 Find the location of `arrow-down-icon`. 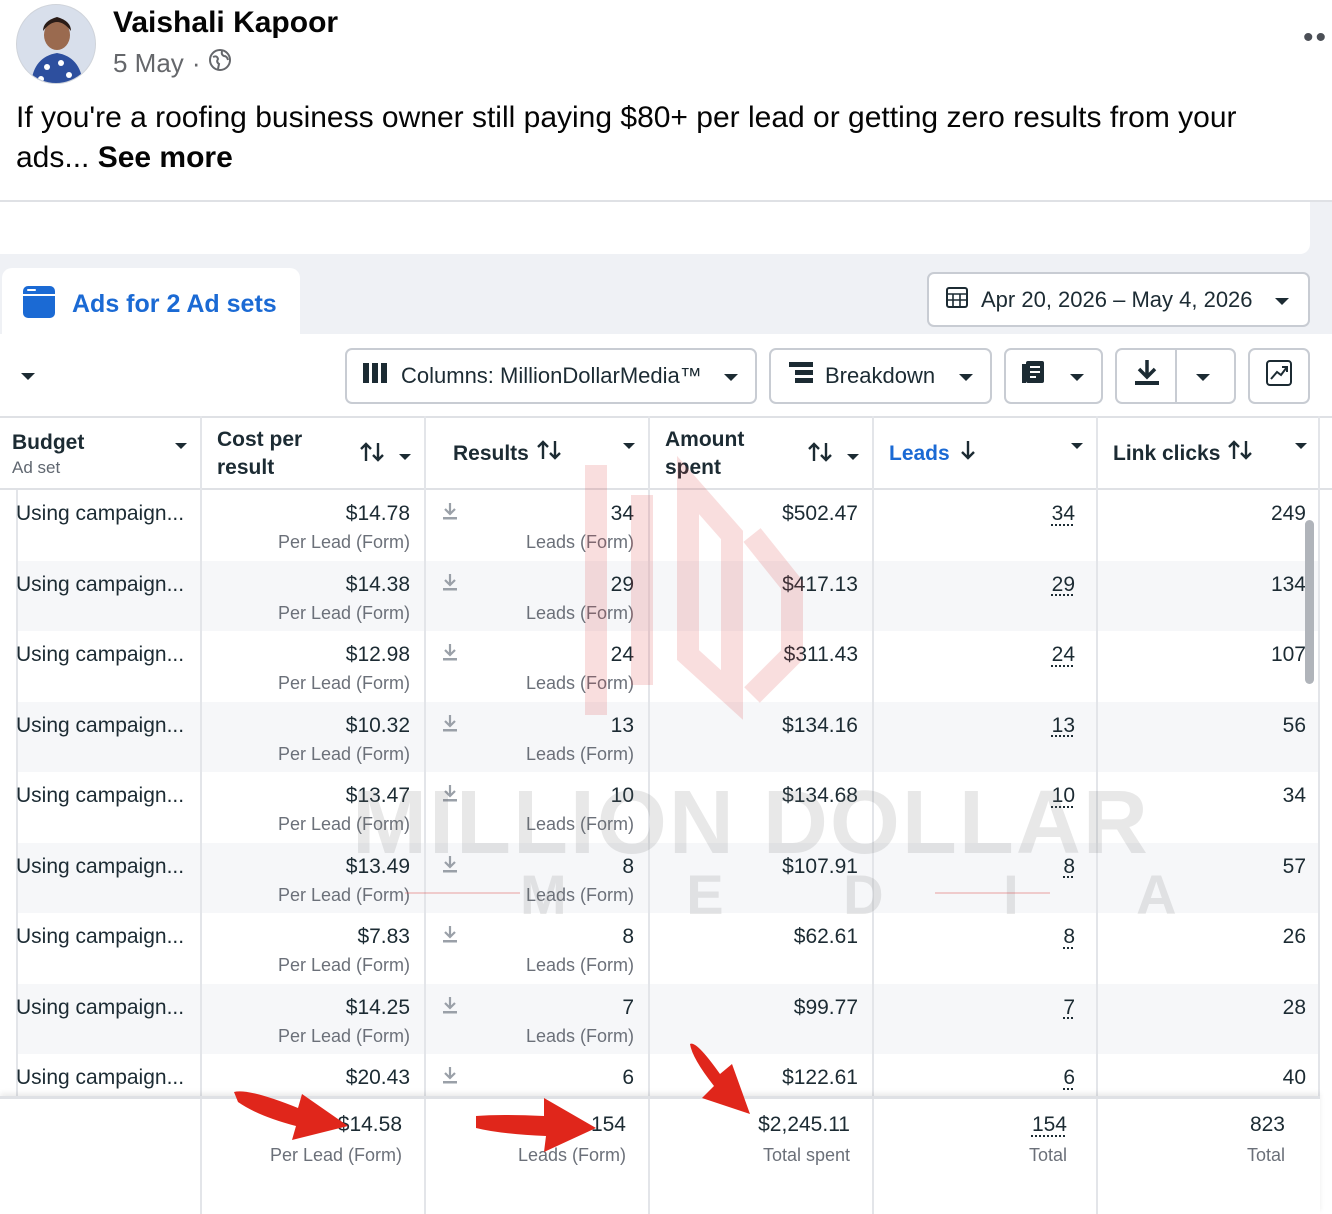

arrow-down-icon is located at coordinates (968, 454).